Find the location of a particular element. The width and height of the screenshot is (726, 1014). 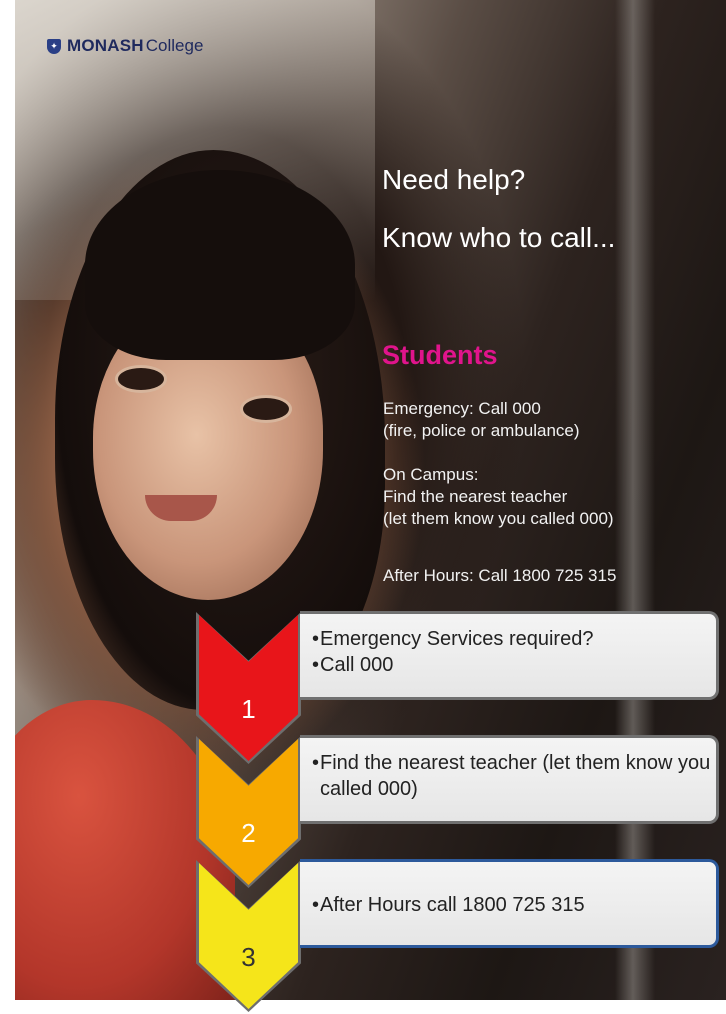

step-1-bullet-2: • Call 000 is located at coordinates (353, 665).